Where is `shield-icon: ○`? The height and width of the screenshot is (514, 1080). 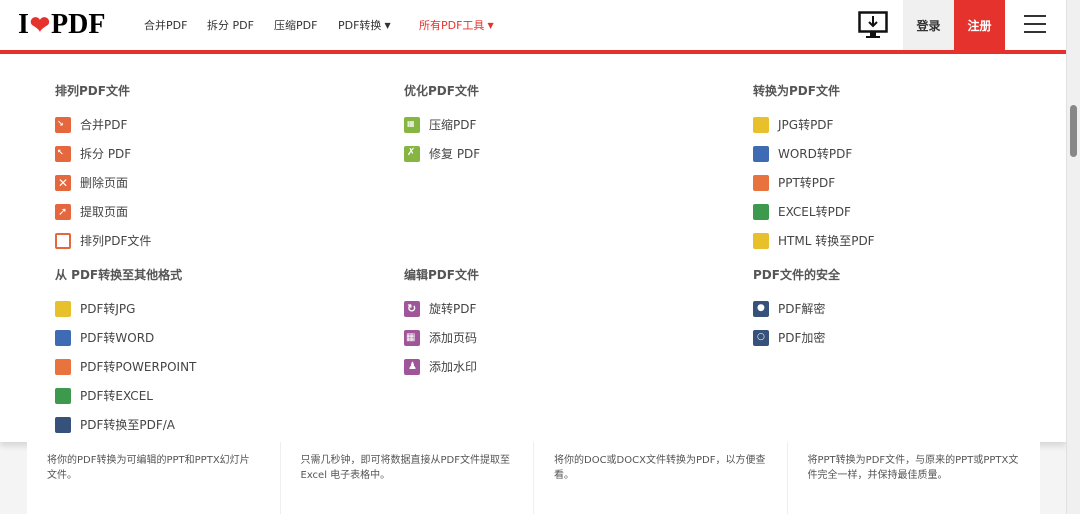 shield-icon: ○ is located at coordinates (761, 337).